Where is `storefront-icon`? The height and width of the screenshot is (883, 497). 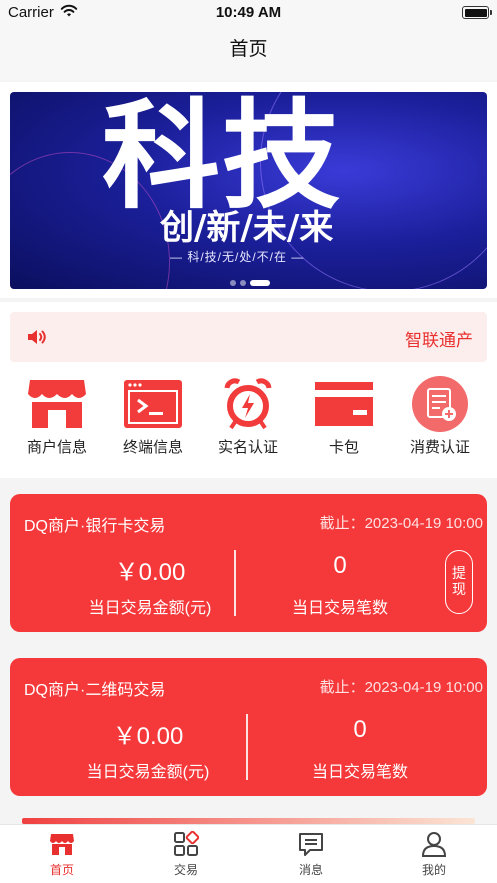 storefront-icon is located at coordinates (57, 404).